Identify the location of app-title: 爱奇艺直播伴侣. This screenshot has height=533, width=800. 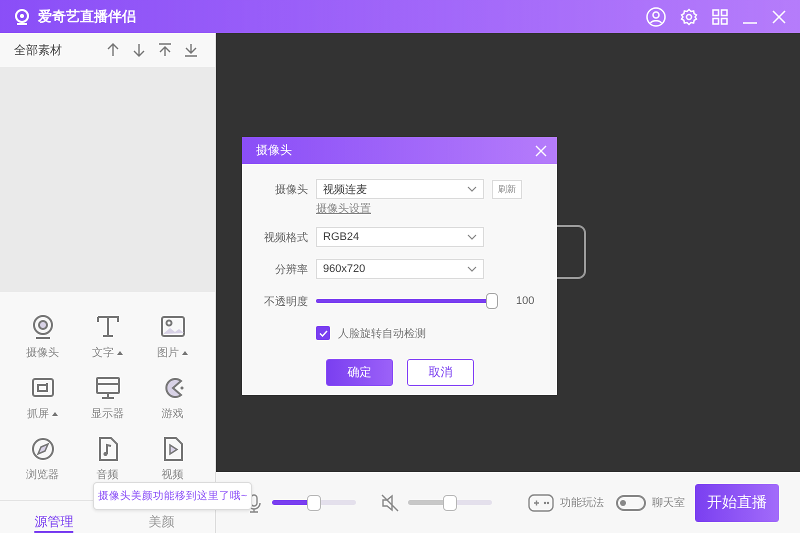
(87, 17).